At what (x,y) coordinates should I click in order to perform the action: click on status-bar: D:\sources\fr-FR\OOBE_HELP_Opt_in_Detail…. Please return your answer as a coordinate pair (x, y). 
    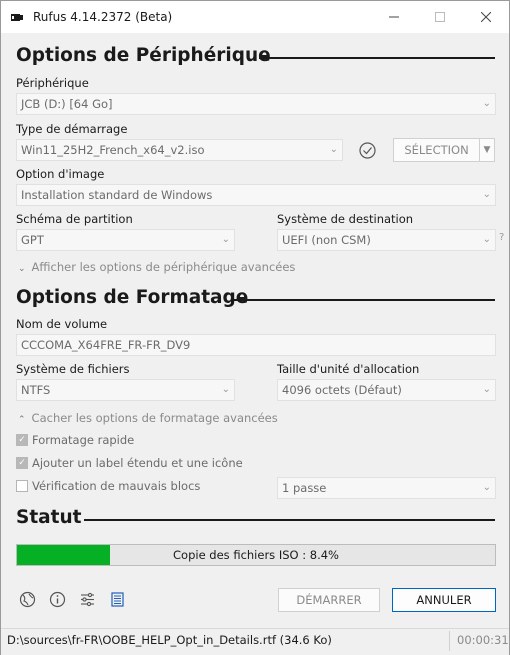
    Looking at the image, I should click on (255, 641).